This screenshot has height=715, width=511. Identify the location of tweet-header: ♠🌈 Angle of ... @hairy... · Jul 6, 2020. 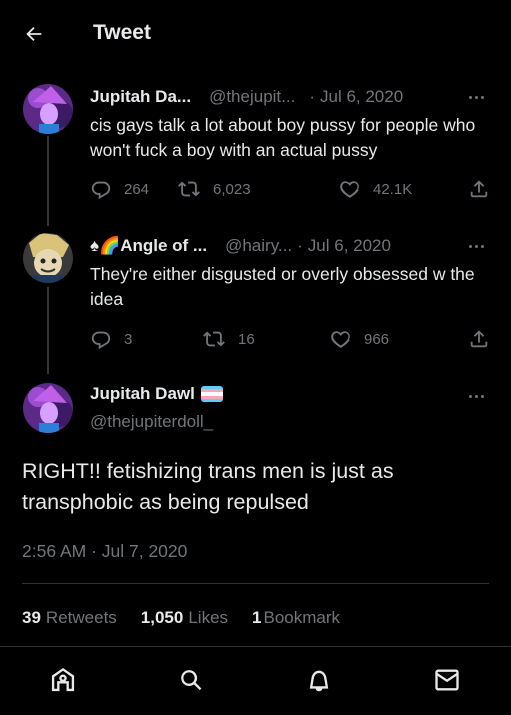
(240, 246).